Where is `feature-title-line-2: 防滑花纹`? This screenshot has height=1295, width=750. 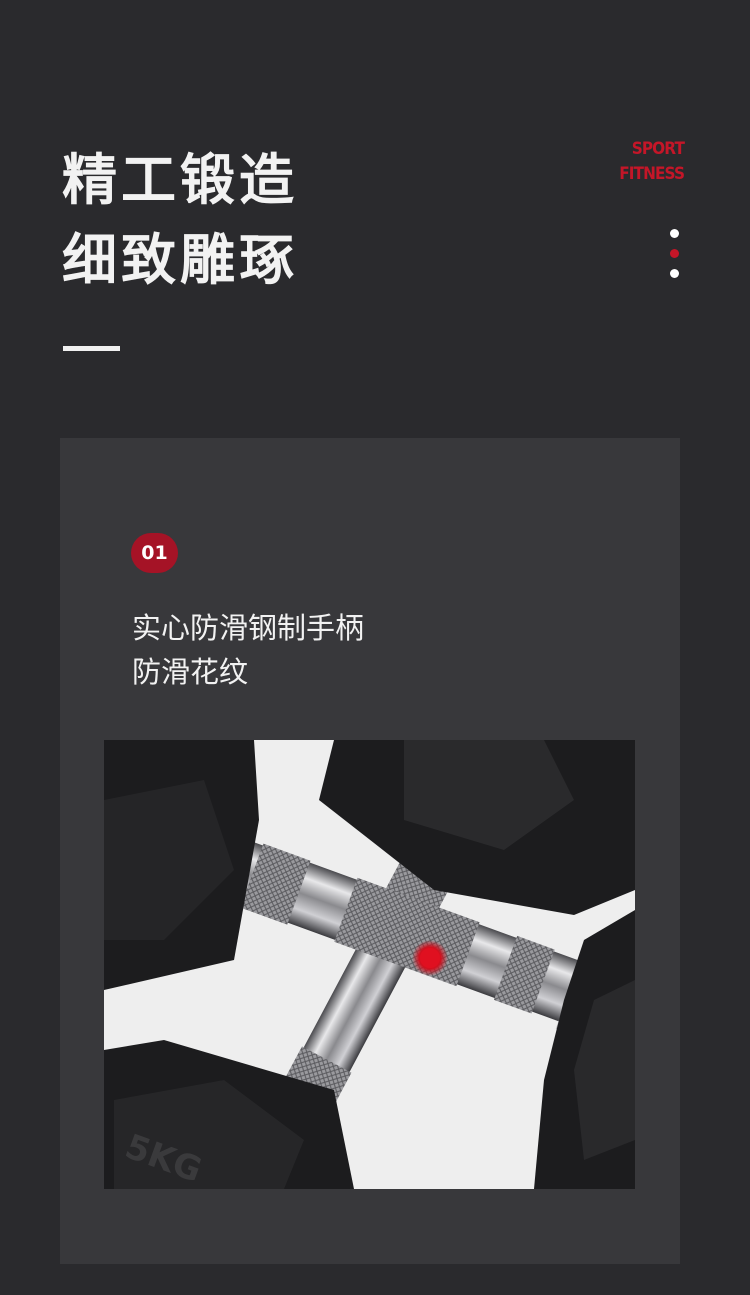
feature-title-line-2: 防滑花纹 is located at coordinates (190, 672).